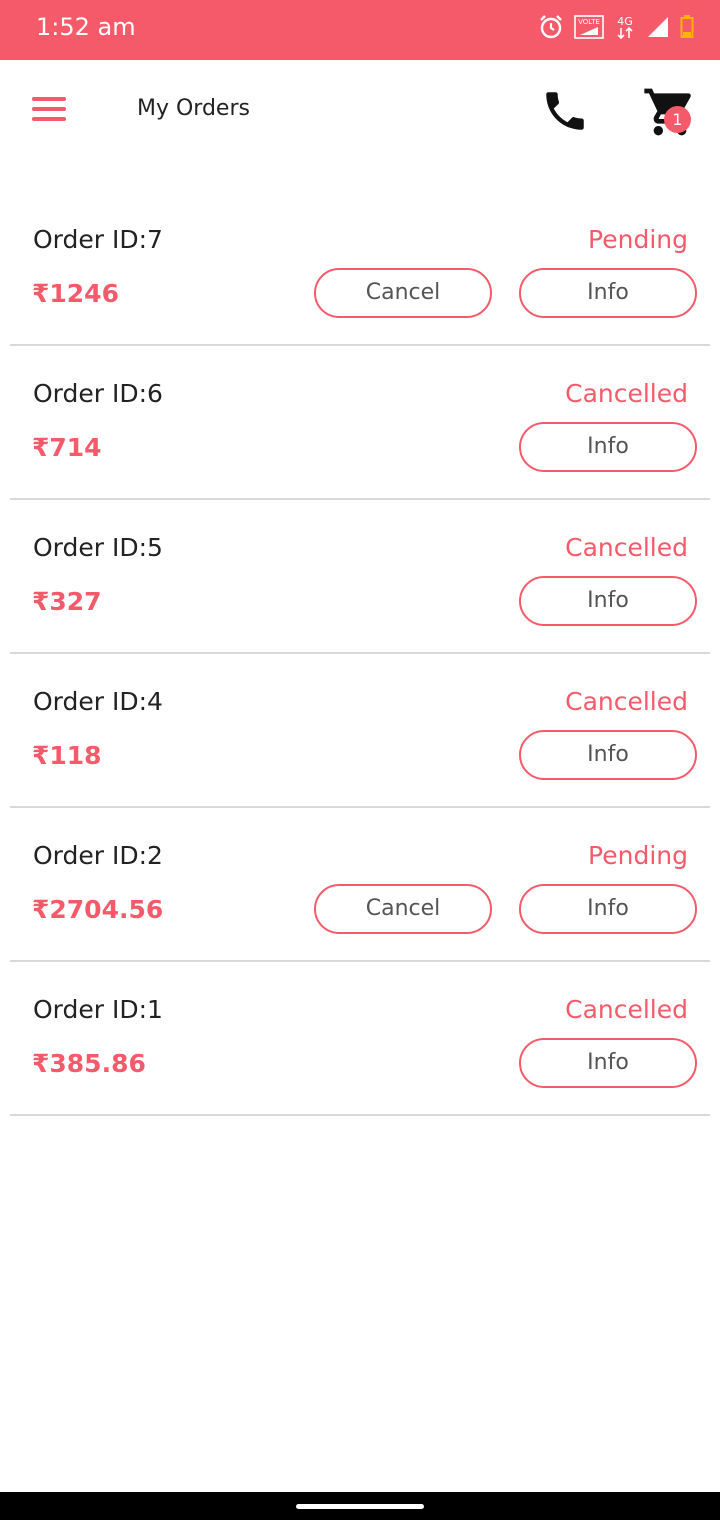 Image resolution: width=720 pixels, height=1520 pixels. I want to click on order-row: Order ID:5 ₹327 Cancelled Info, so click(360, 577).